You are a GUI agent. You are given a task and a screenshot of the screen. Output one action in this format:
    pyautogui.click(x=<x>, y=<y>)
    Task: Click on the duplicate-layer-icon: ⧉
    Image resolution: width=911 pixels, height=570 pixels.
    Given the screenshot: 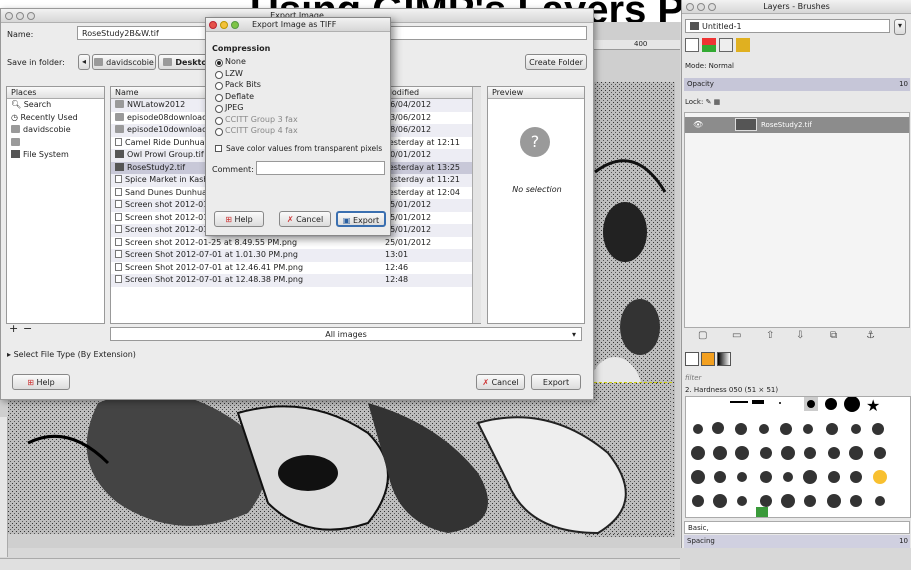 What is the action you would take?
    pyautogui.click(x=833, y=335)
    